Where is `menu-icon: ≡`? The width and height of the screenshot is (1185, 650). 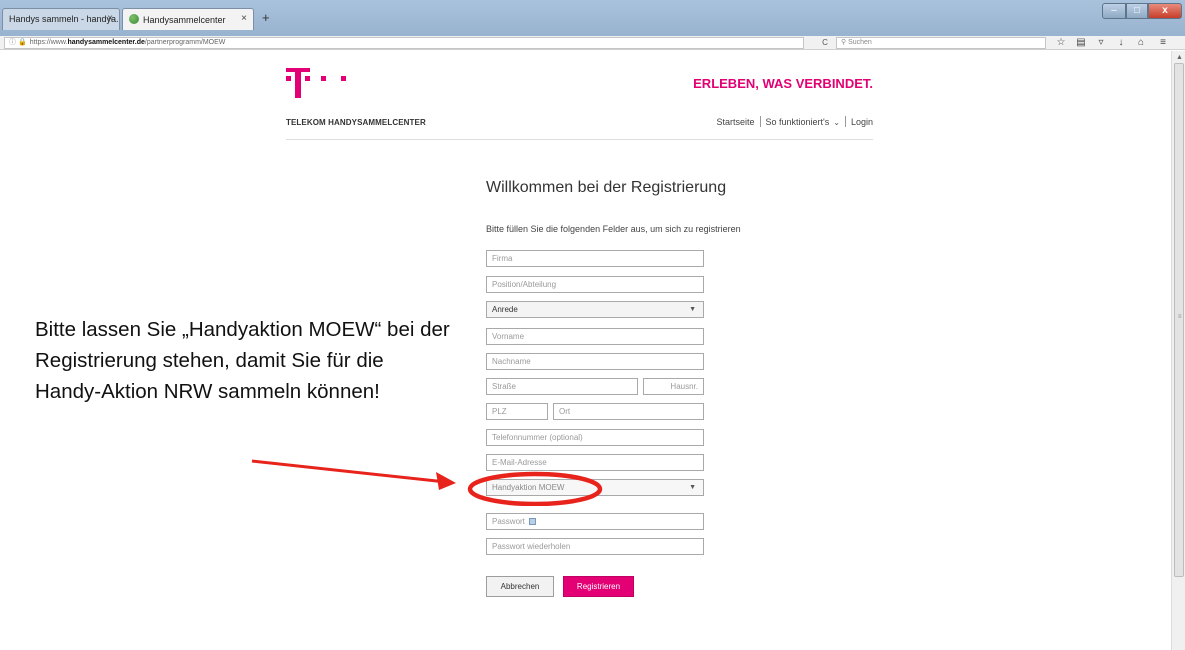 menu-icon: ≡ is located at coordinates (1163, 43).